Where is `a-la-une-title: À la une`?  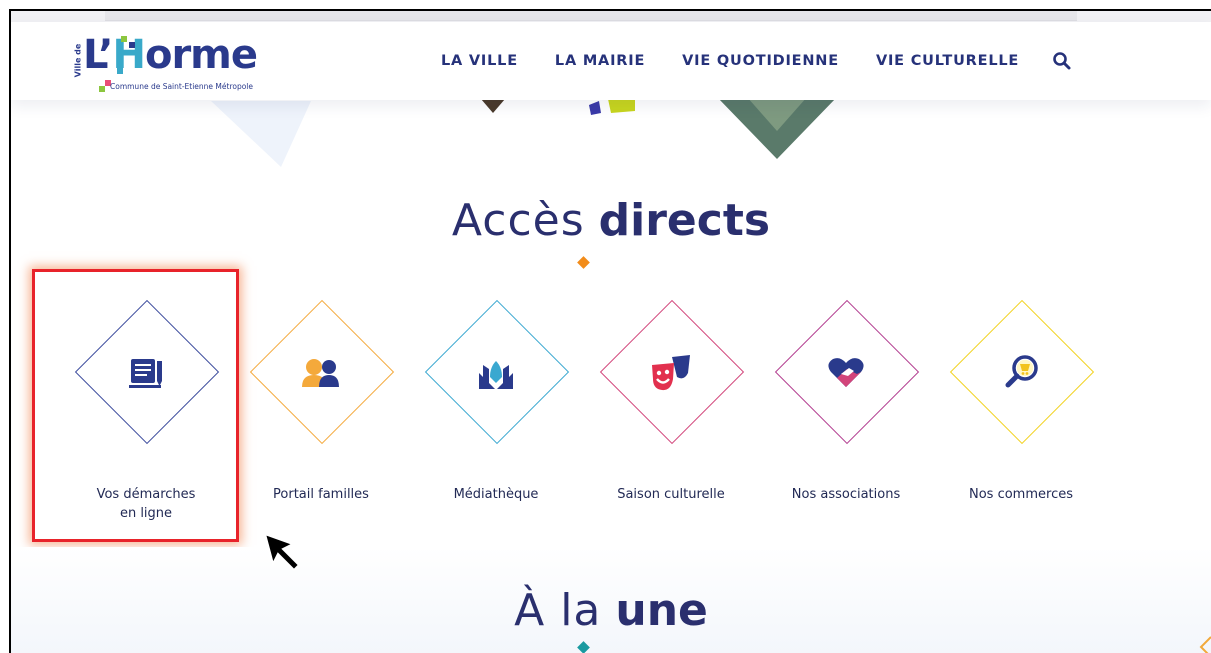
a-la-une-title: À la une is located at coordinates (611, 610).